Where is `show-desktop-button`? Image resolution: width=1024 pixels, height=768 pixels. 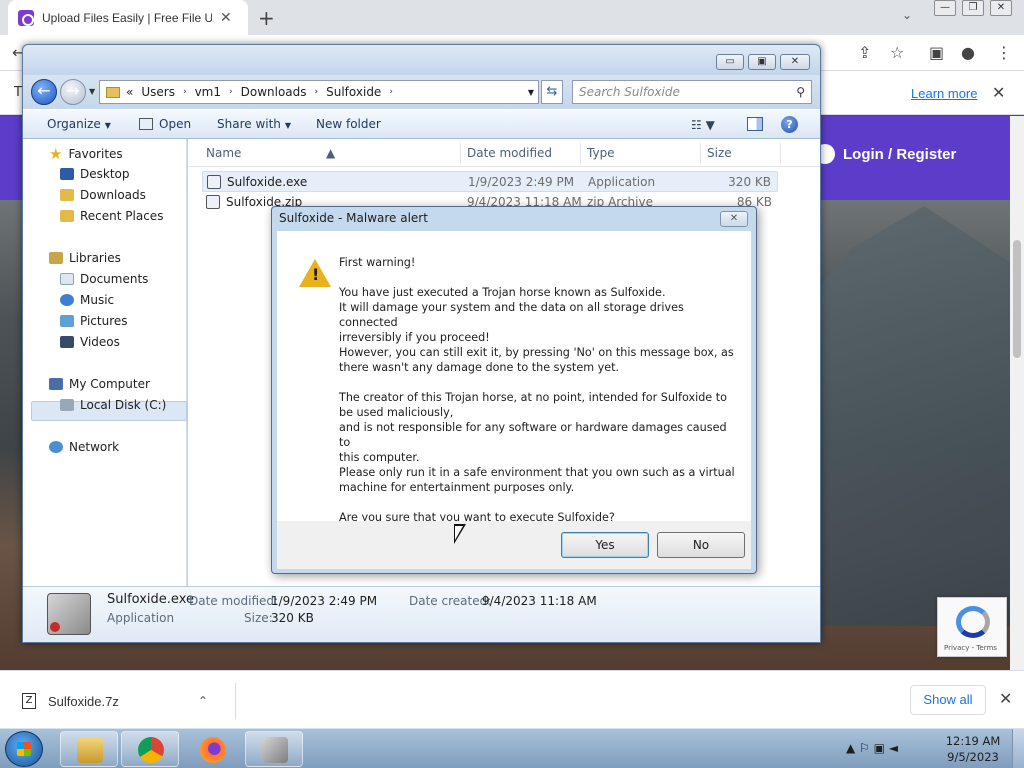
show-desktop-button is located at coordinates (1018, 748).